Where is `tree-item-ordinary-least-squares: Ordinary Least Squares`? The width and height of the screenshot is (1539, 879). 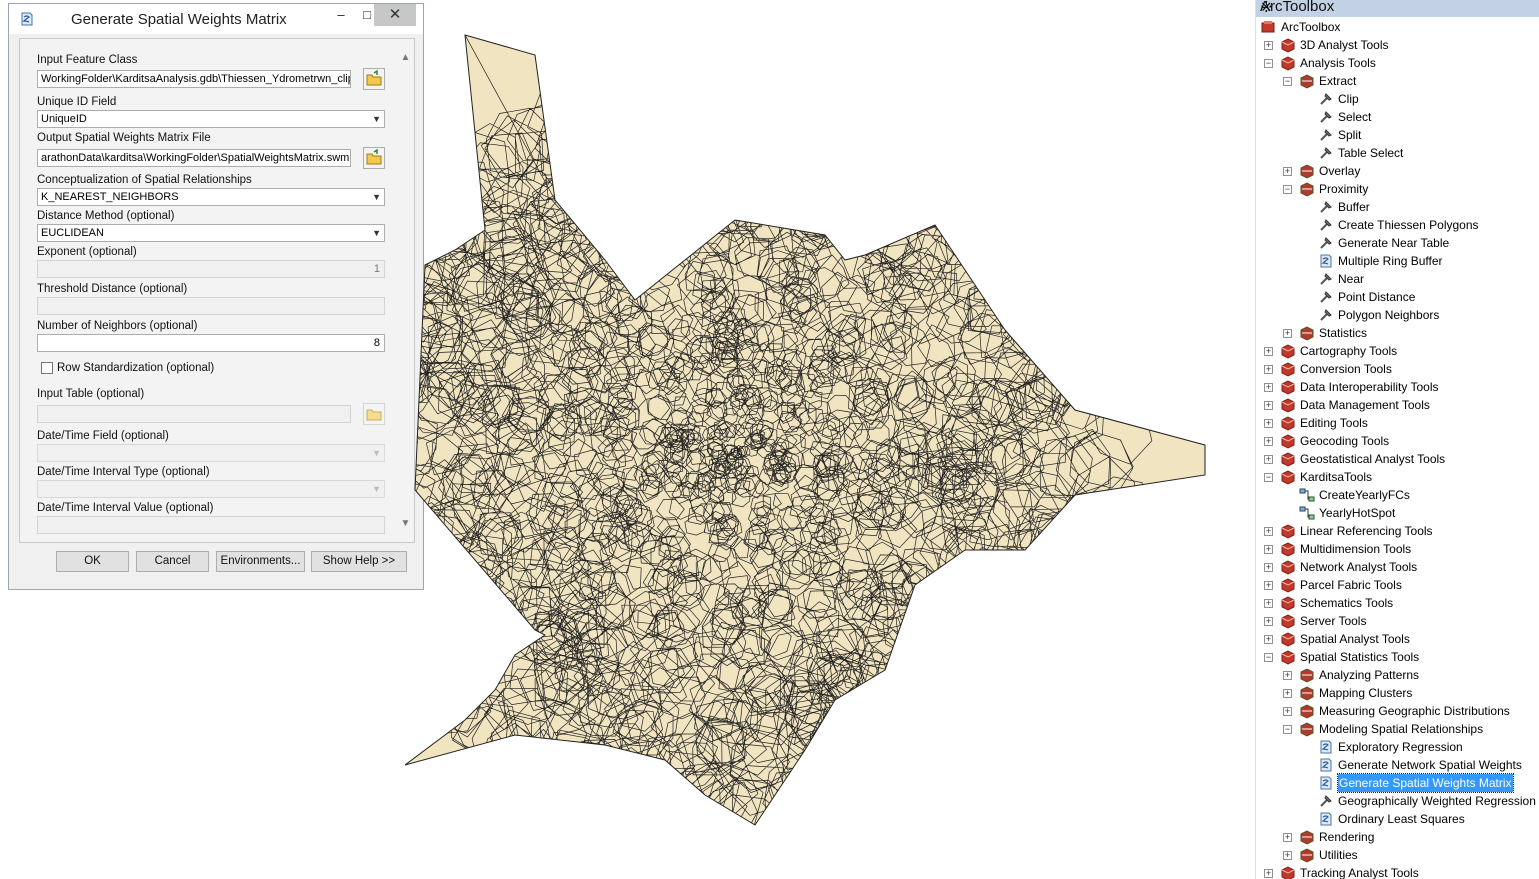
tree-item-ordinary-least-squares: Ordinary Least Squares is located at coordinates (1397, 819).